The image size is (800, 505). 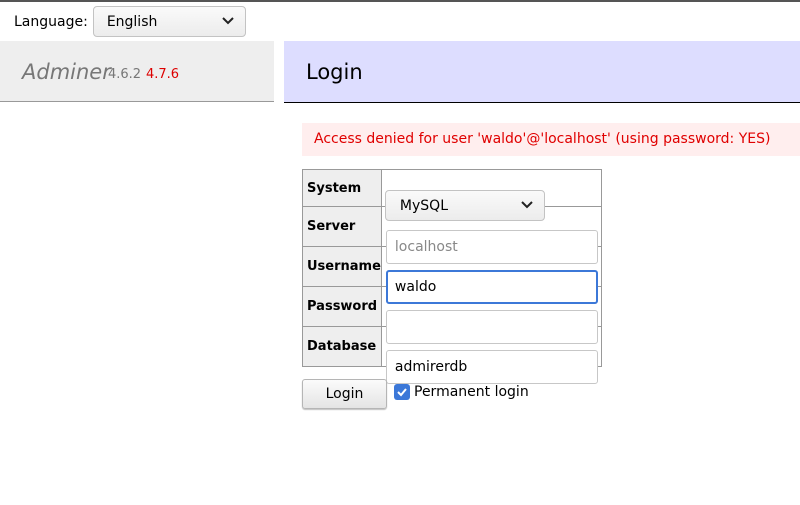 What do you see at coordinates (342, 266) in the screenshot?
I see `username-label: Username` at bounding box center [342, 266].